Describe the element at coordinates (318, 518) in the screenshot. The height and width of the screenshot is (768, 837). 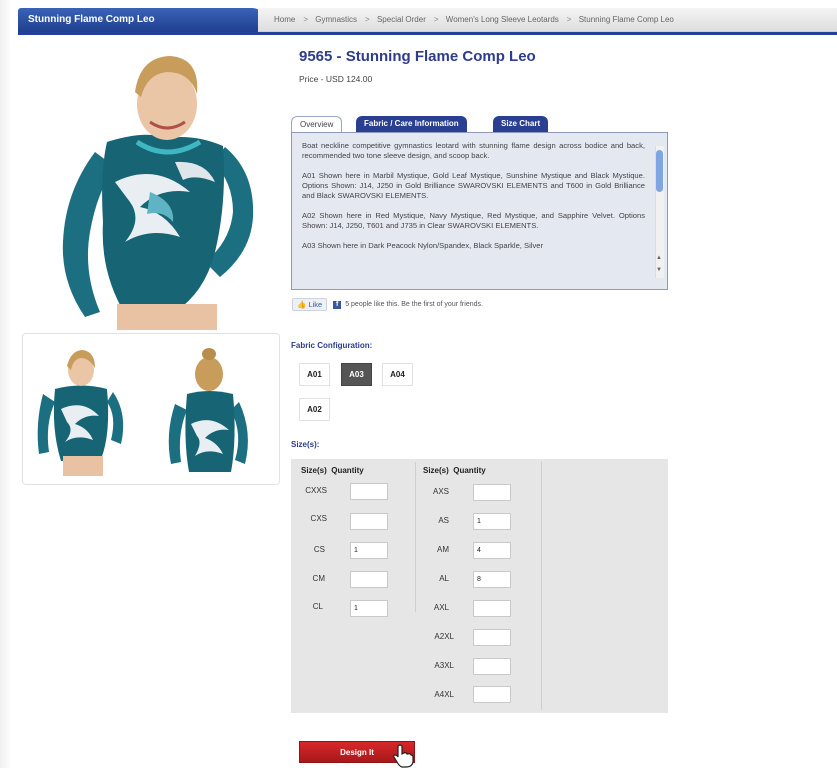
I see `size-label-cxs: CXS` at that location.